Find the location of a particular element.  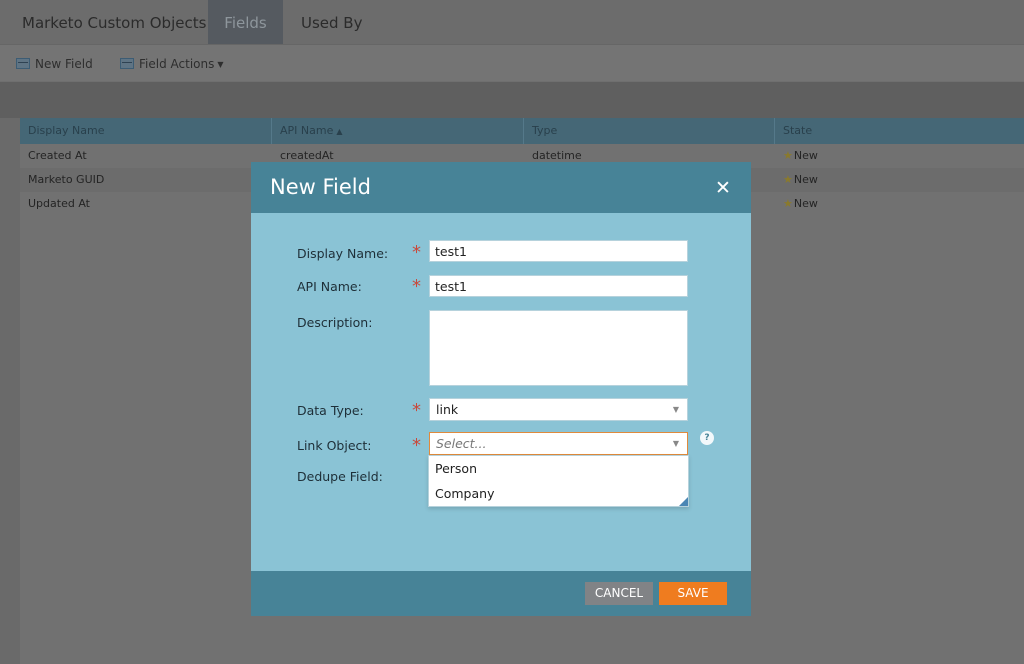

api-name-label: API Name: is located at coordinates (329, 286).